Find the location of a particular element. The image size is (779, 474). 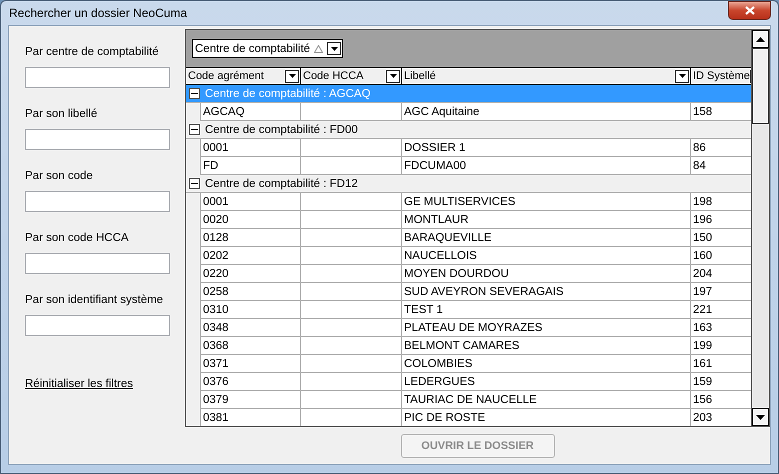

table-cell: 0310 is located at coordinates (251, 310).